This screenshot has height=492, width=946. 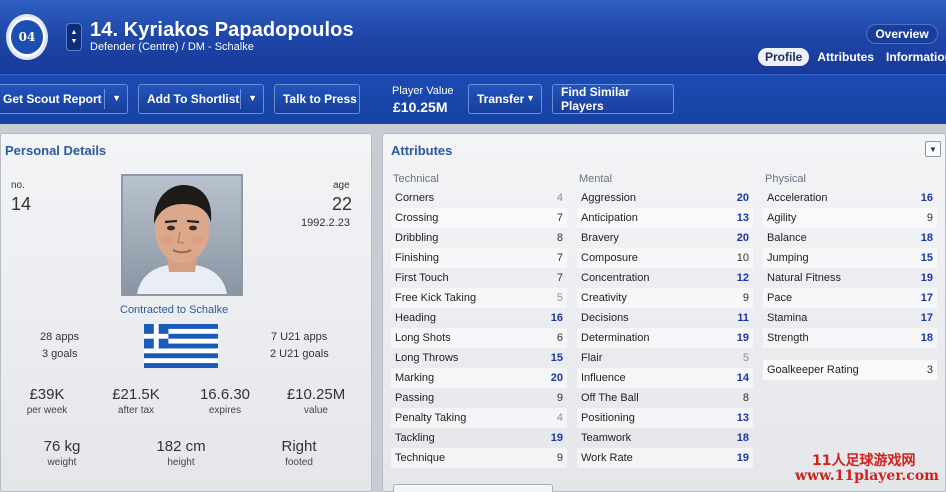 I want to click on attribute-name: Technique, so click(x=420, y=458).